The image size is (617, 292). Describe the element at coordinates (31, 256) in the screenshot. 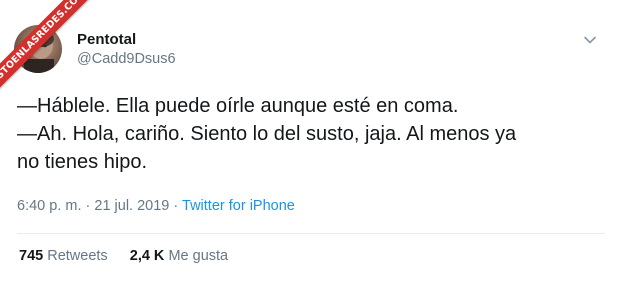

I see `retweets-count: 745` at that location.